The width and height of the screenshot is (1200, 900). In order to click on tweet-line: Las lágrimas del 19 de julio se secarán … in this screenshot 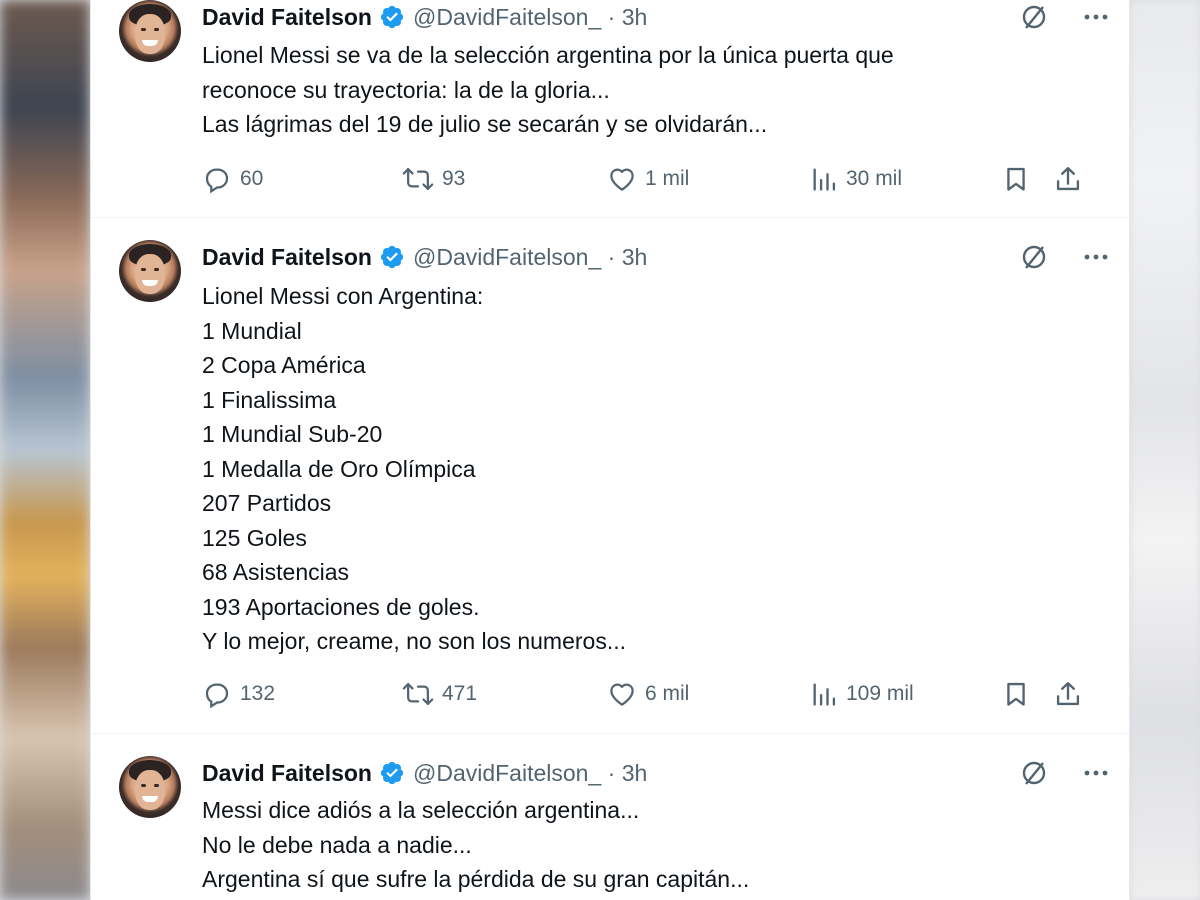, I will do `click(485, 124)`.